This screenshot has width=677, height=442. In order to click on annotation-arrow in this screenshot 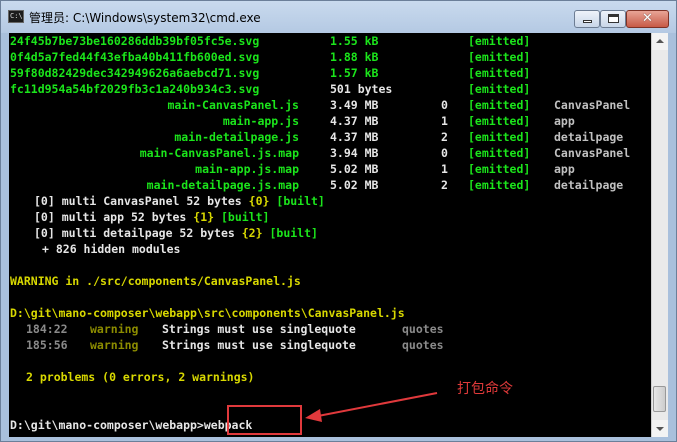, I will do `click(371, 407)`.